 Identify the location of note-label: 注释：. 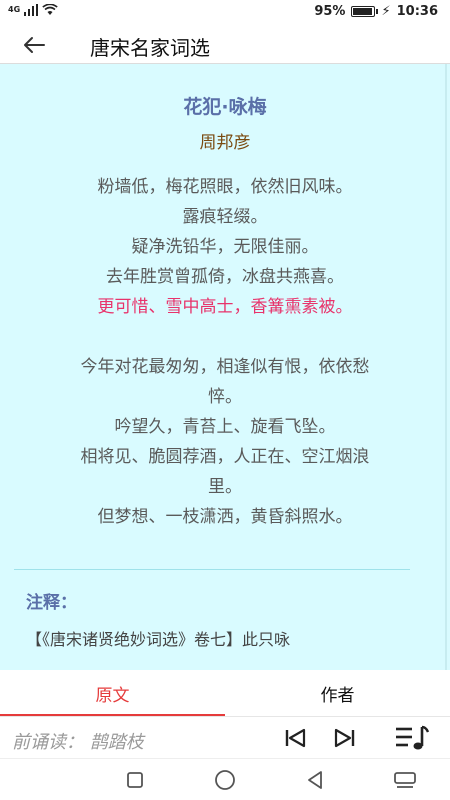
(51, 603).